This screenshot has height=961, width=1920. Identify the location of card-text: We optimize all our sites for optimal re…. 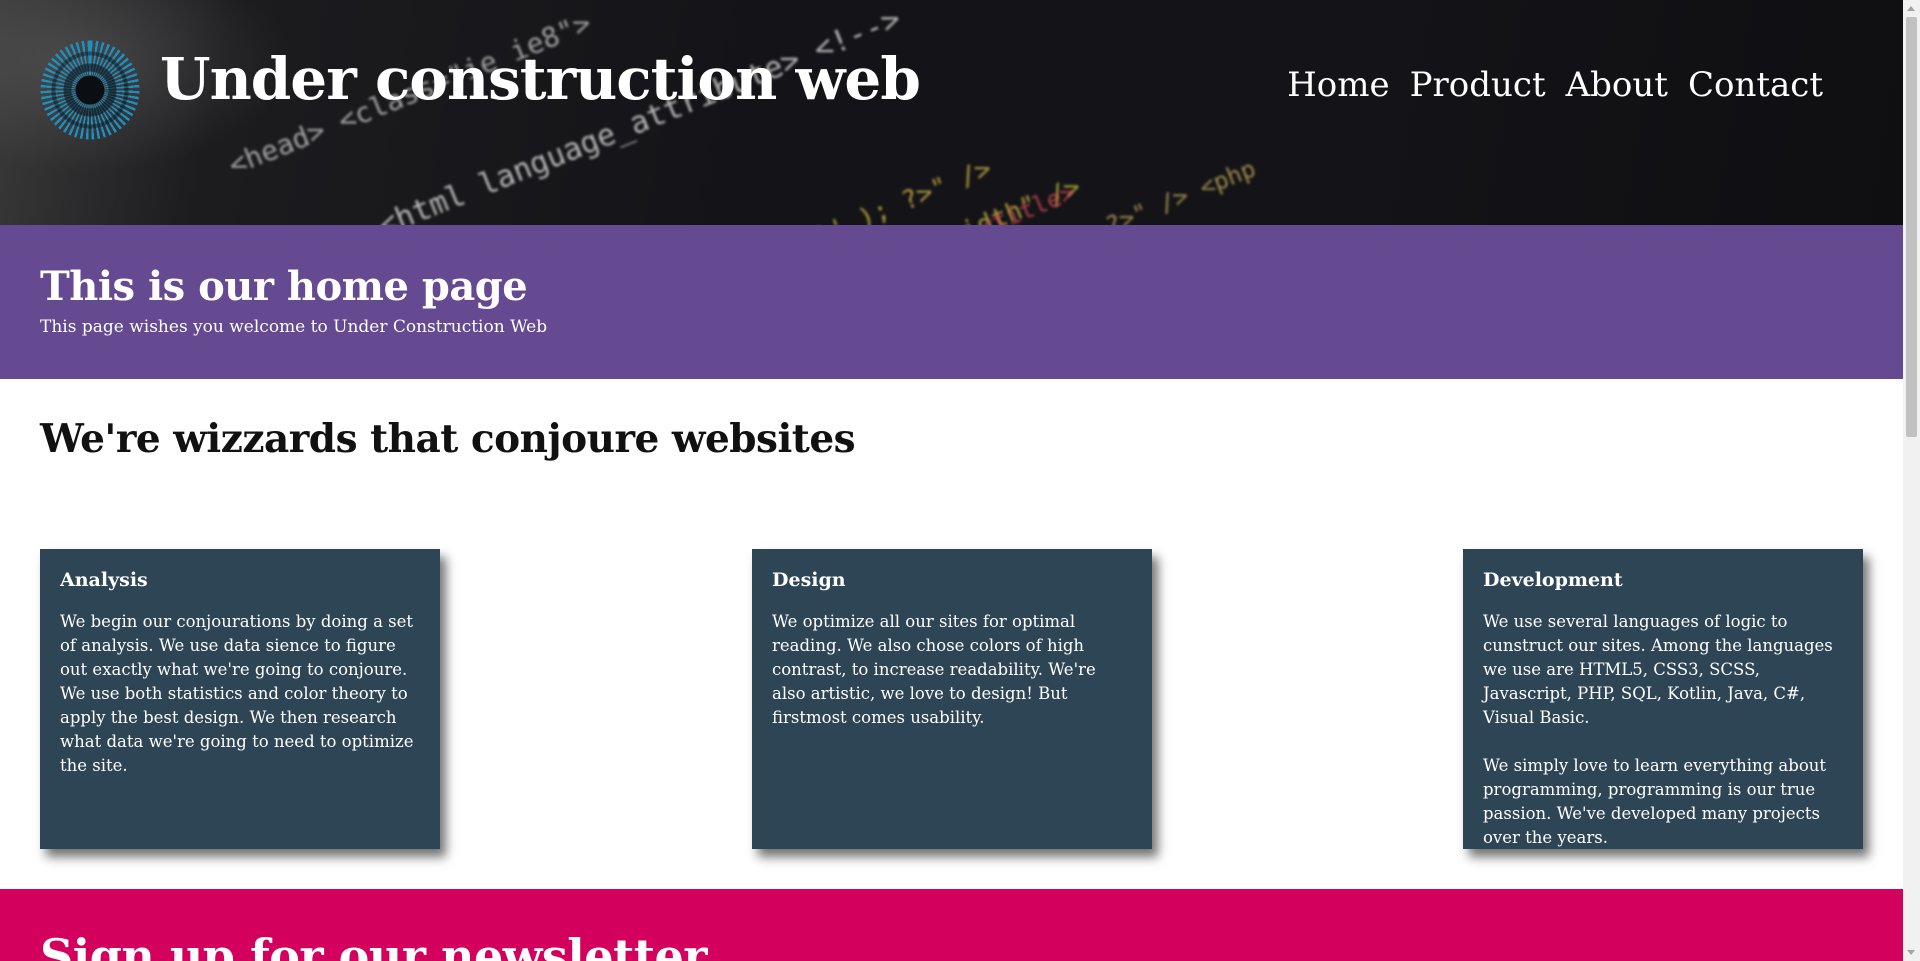
(934, 669).